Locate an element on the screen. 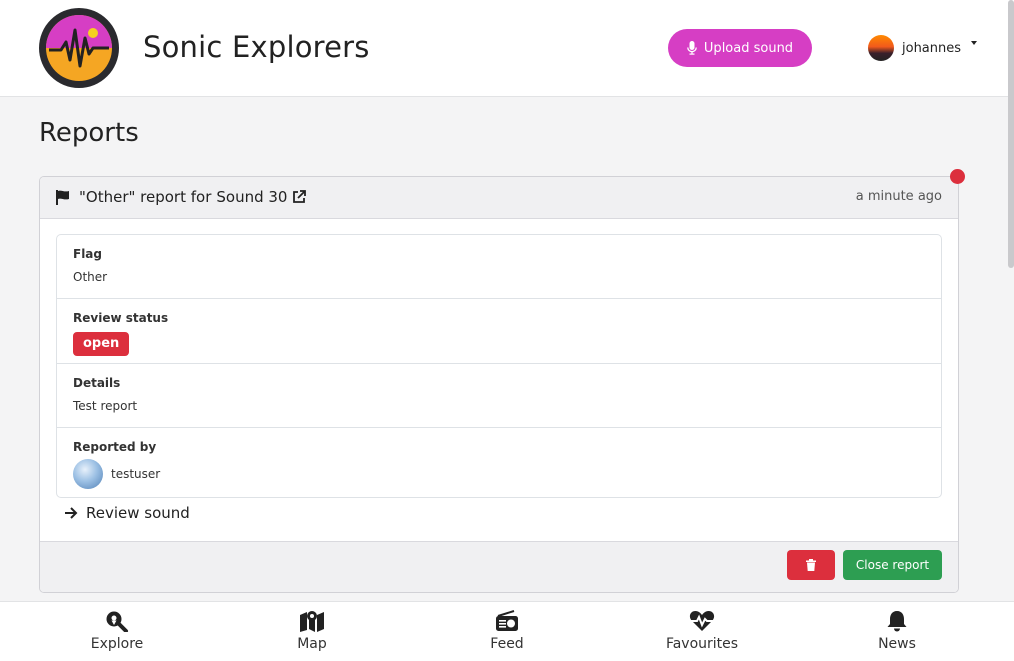 This screenshot has height=661, width=1014. list-item-flag: Flag Other is located at coordinates (499, 267).